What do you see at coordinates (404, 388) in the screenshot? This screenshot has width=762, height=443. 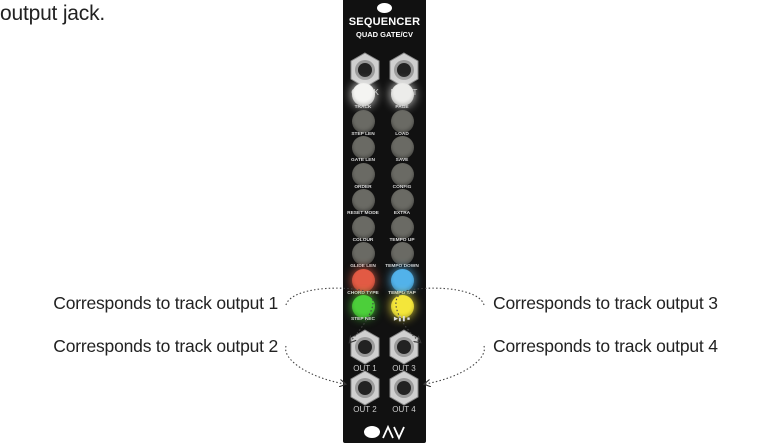 I see `out-4-jack-icon` at bounding box center [404, 388].